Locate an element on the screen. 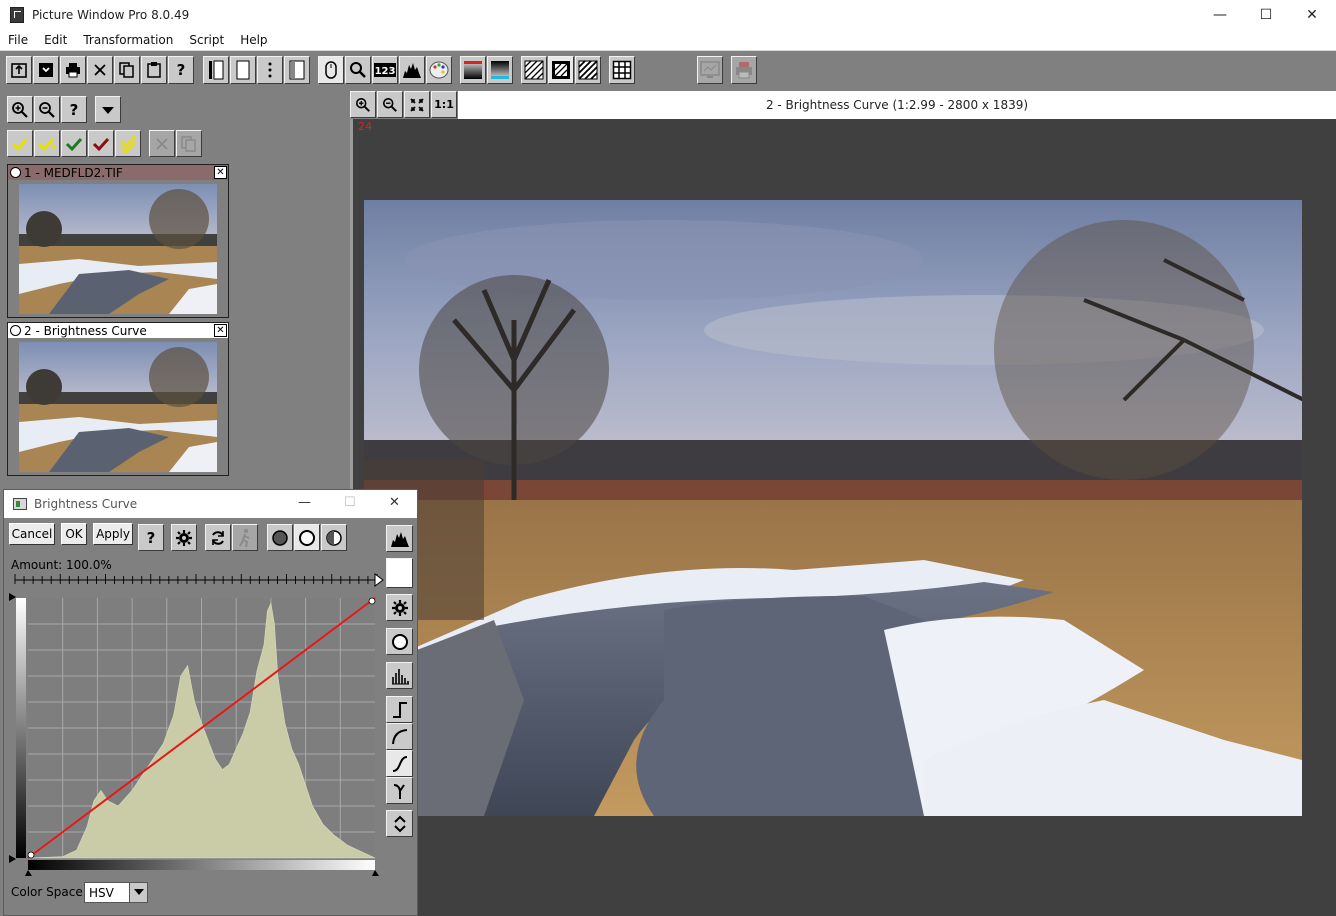  grid-icon is located at coordinates (622, 70).